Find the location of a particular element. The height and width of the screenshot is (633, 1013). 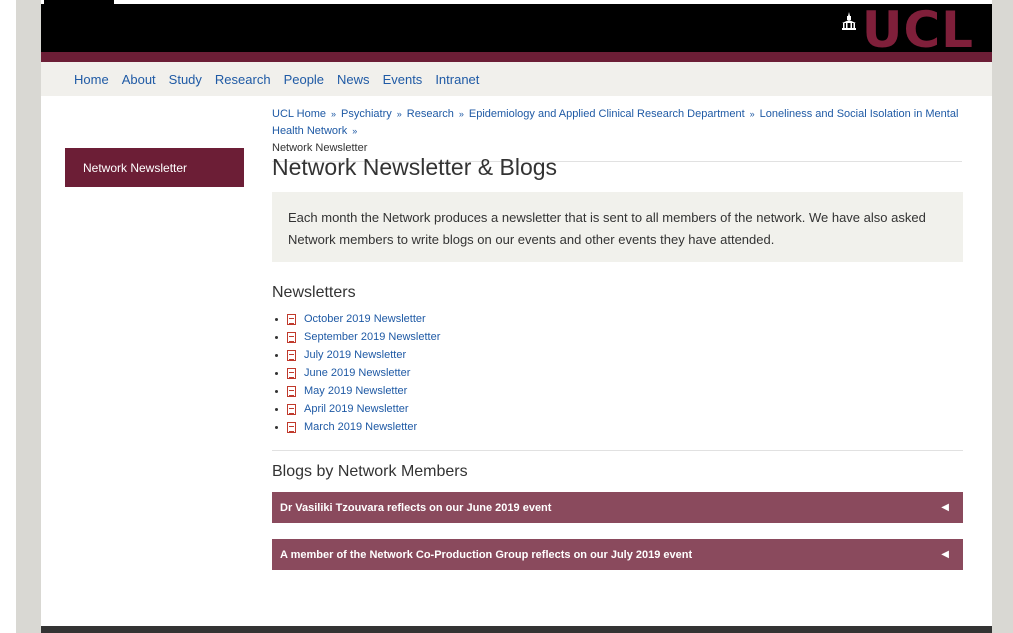

nav-item-intranet: Intranet is located at coordinates (457, 79).